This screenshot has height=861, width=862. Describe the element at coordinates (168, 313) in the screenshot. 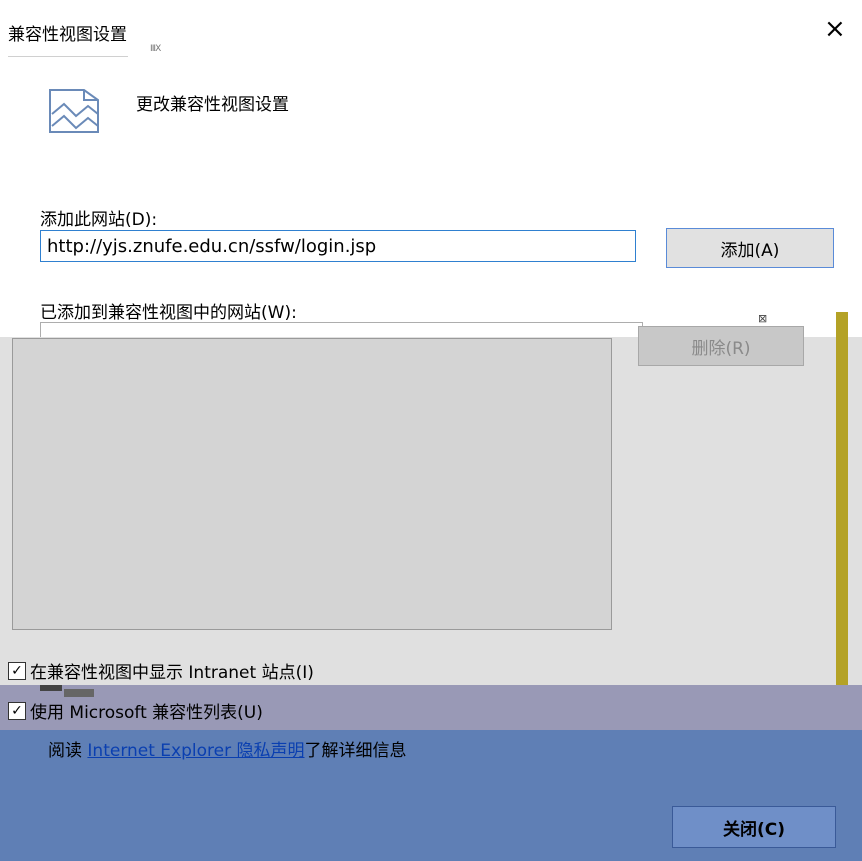

I see `site-list-label: 已添加到兼容性视图中的网站(W):` at that location.